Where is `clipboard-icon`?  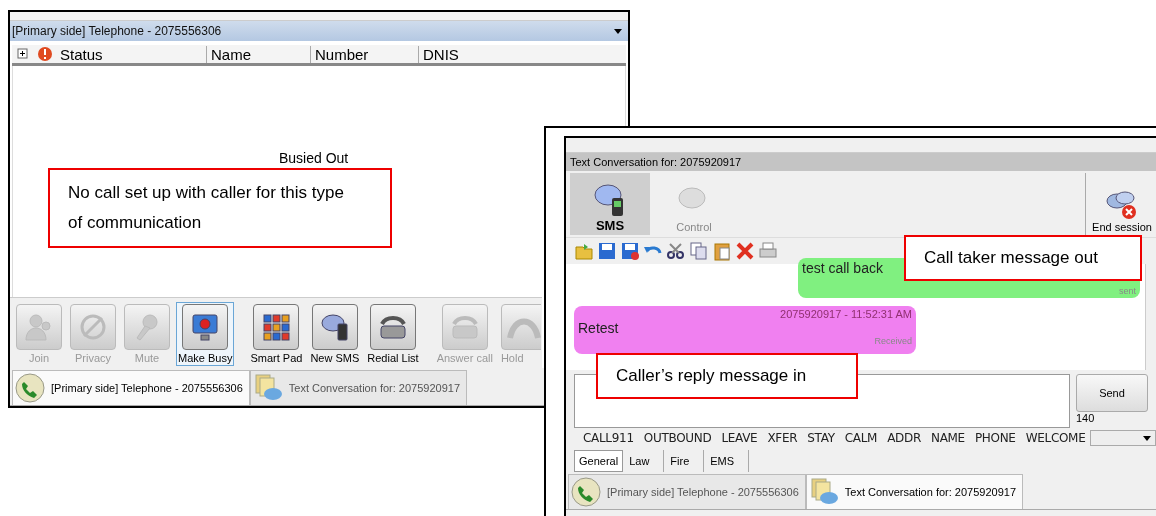
clipboard-icon is located at coordinates (722, 251).